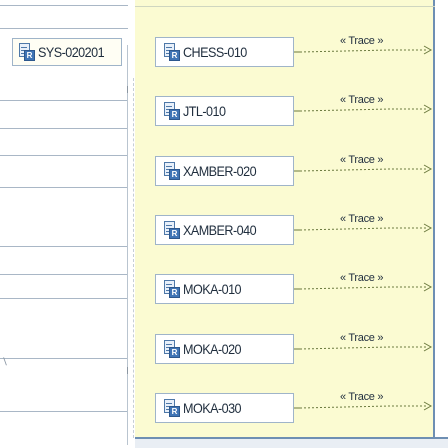  I want to click on requirement-label: MOKA-020, so click(212, 349).